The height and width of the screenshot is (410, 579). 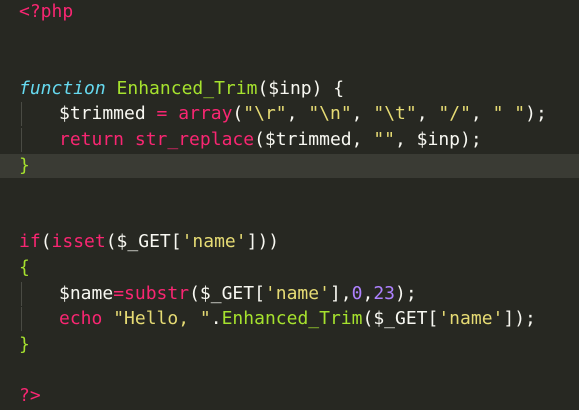 I want to click on code-token: ]);, so click(x=519, y=319).